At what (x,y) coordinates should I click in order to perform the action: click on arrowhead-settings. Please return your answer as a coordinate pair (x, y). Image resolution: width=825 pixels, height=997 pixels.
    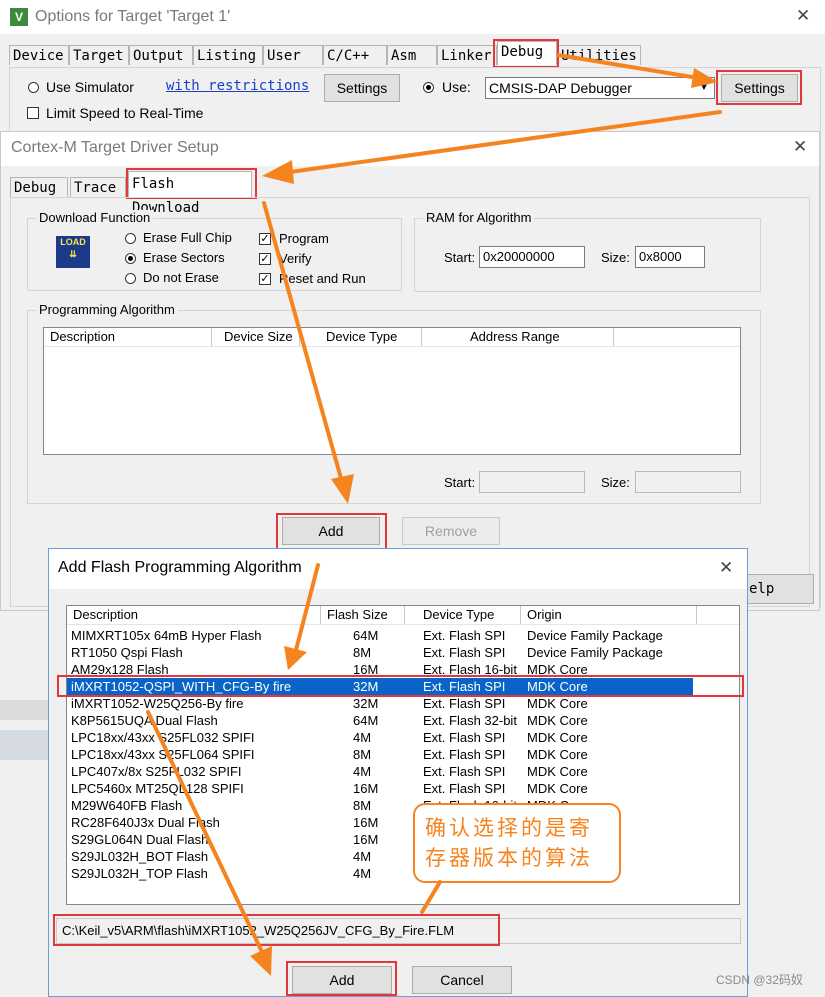
    Looking at the image, I should click on (278, 172).